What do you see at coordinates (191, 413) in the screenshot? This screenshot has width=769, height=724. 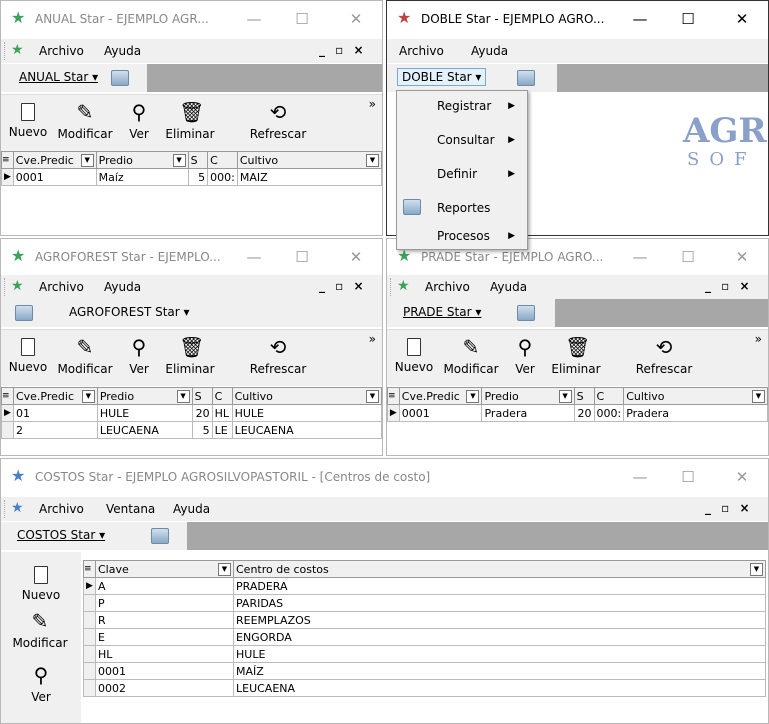 I see `table-row: ▶ 01 HULE 20 HL HULE` at bounding box center [191, 413].